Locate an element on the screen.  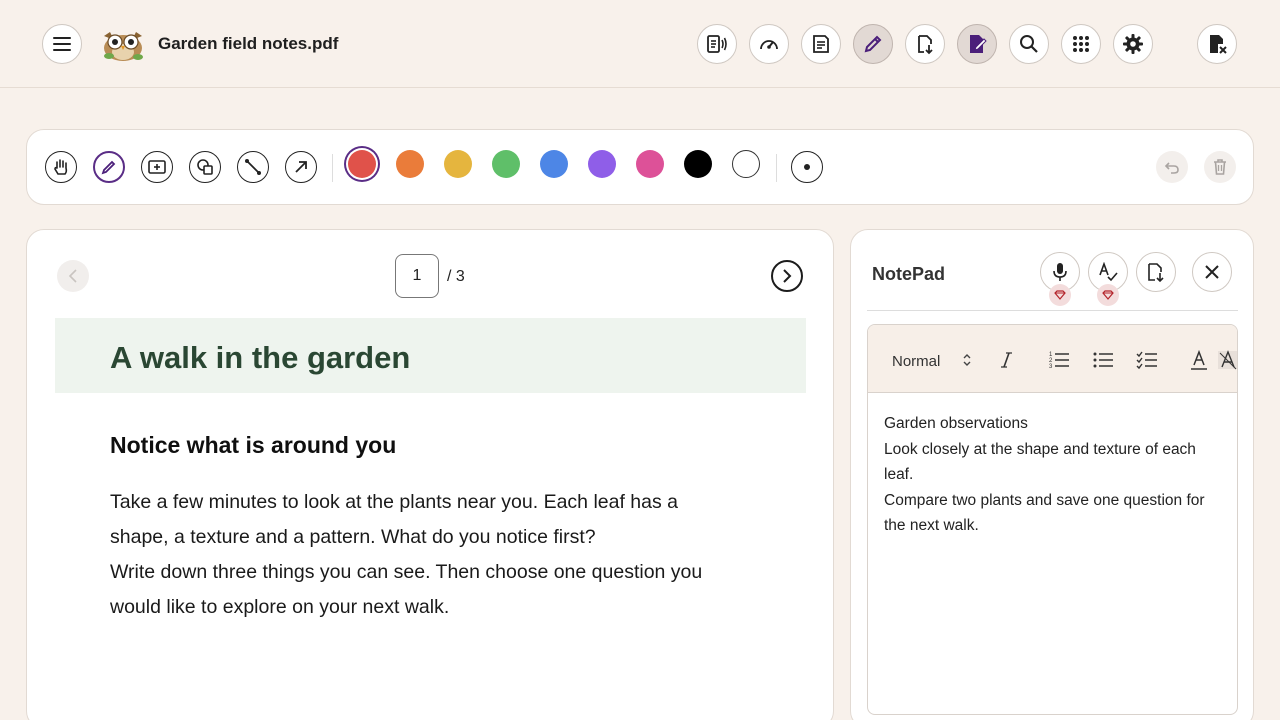
chevron-right-icon is located at coordinates (787, 276).